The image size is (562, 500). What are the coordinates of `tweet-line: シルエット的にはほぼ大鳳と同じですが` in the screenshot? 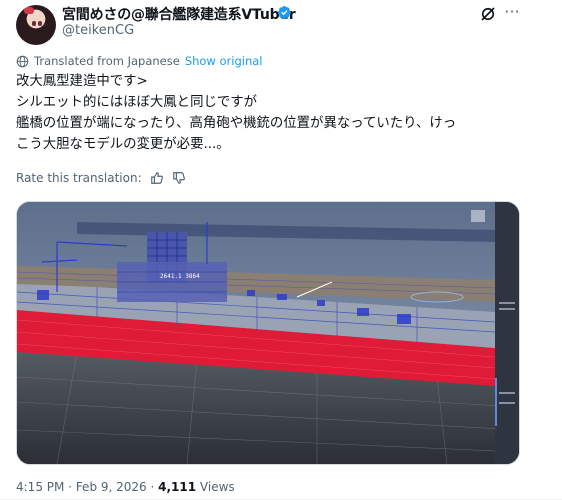 It's located at (137, 102).